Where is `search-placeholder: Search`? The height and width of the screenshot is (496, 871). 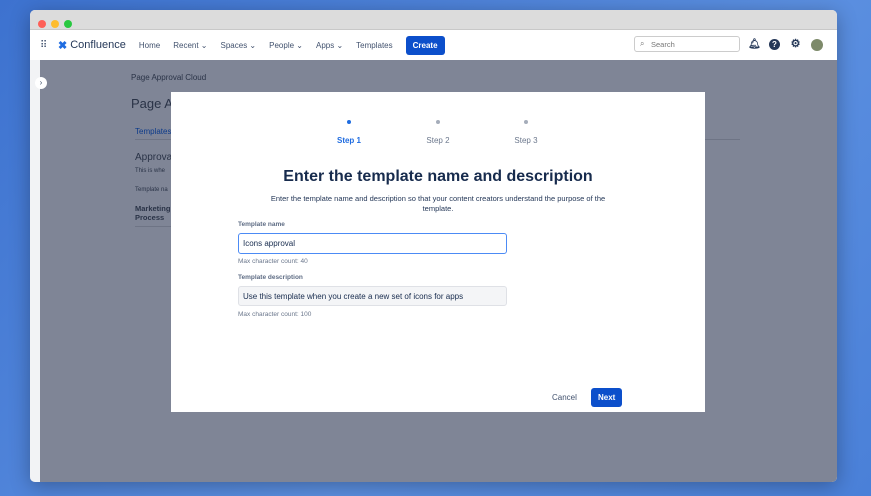 search-placeholder: Search is located at coordinates (663, 44).